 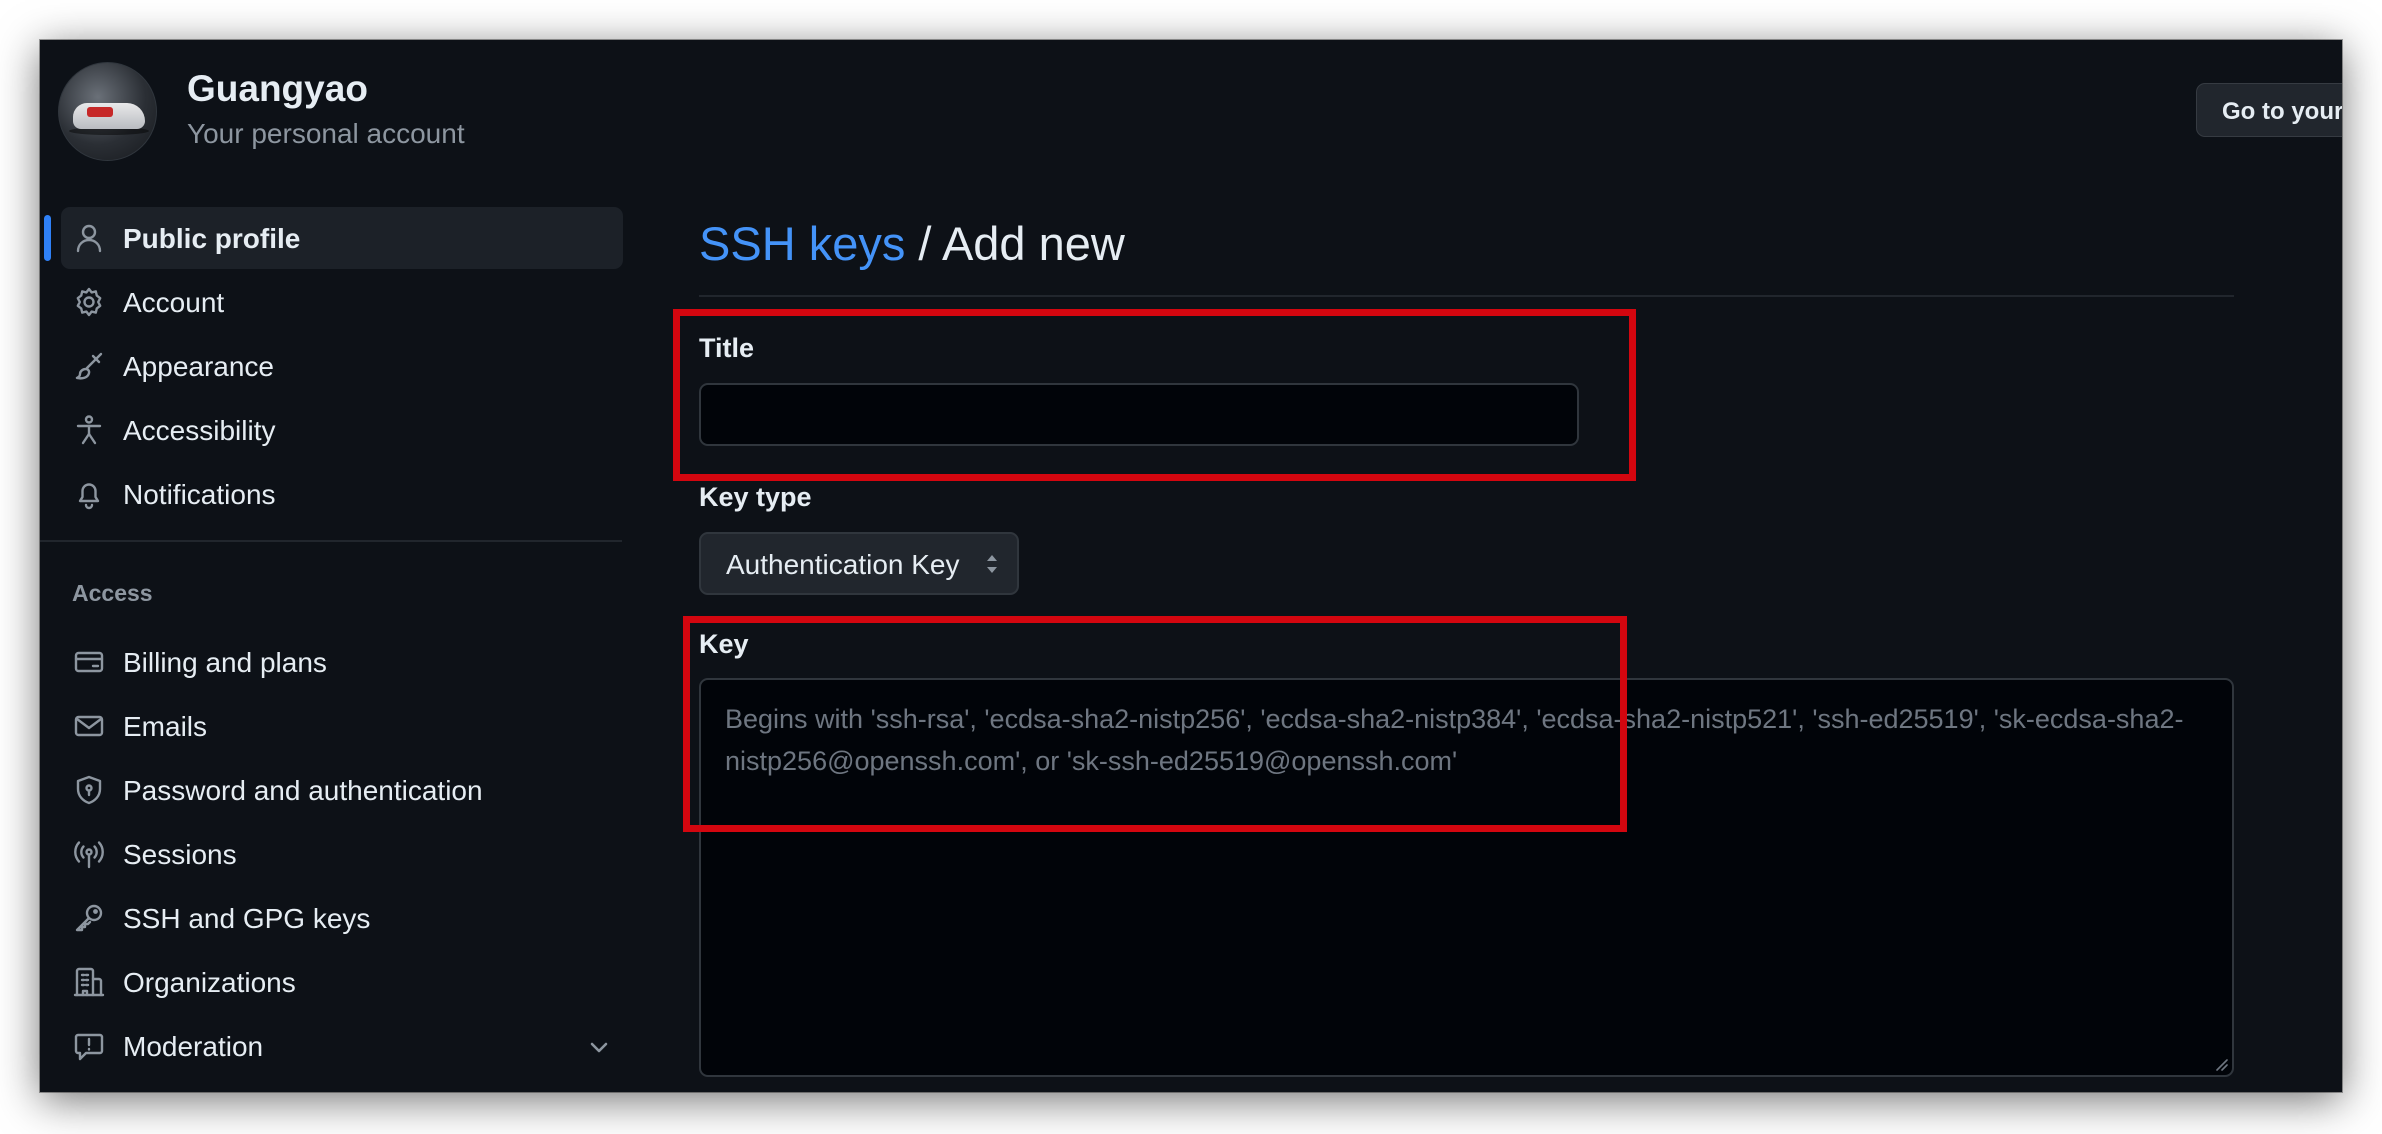 I want to click on go-to-profile-button: Go to your, so click(x=2269, y=110).